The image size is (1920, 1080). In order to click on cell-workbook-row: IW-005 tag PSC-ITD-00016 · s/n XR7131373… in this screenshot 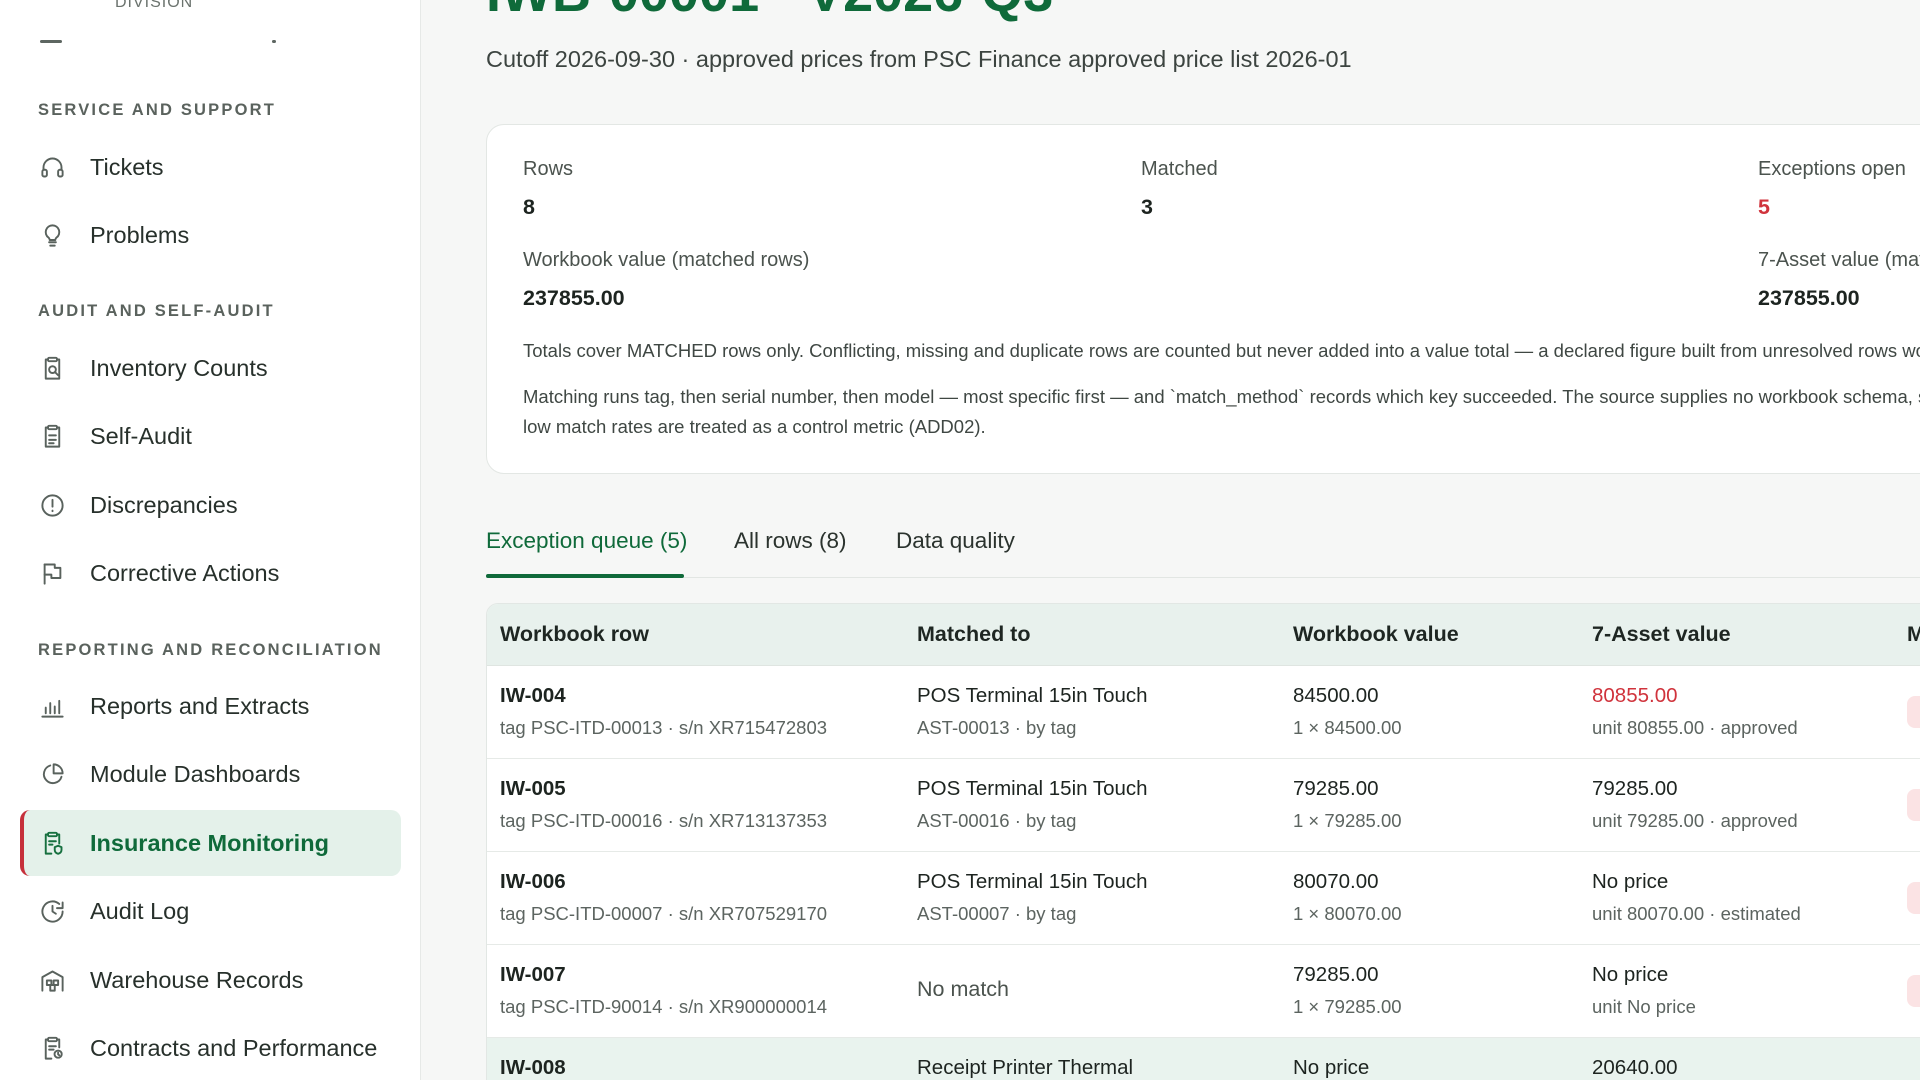, I will do `click(663, 804)`.